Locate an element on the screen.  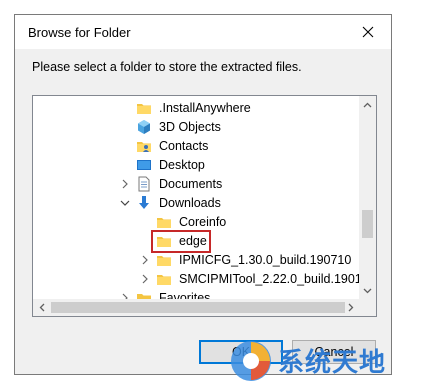
tree-item-label: Desktop is located at coordinates (182, 165).